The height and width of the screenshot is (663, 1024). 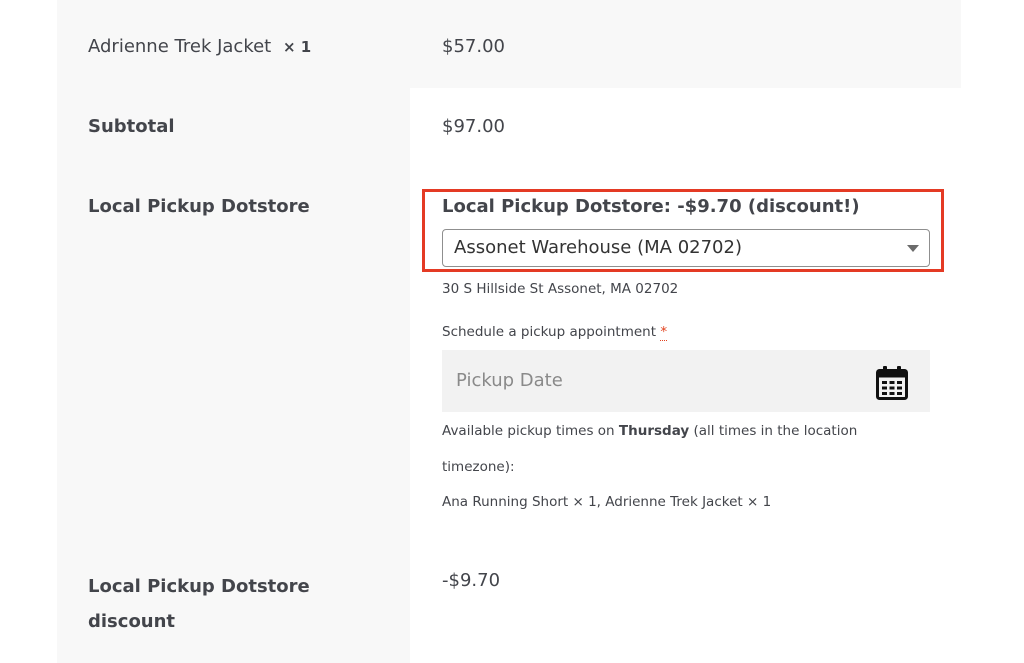 What do you see at coordinates (132, 621) in the screenshot?
I see `discount-label-line2: discount` at bounding box center [132, 621].